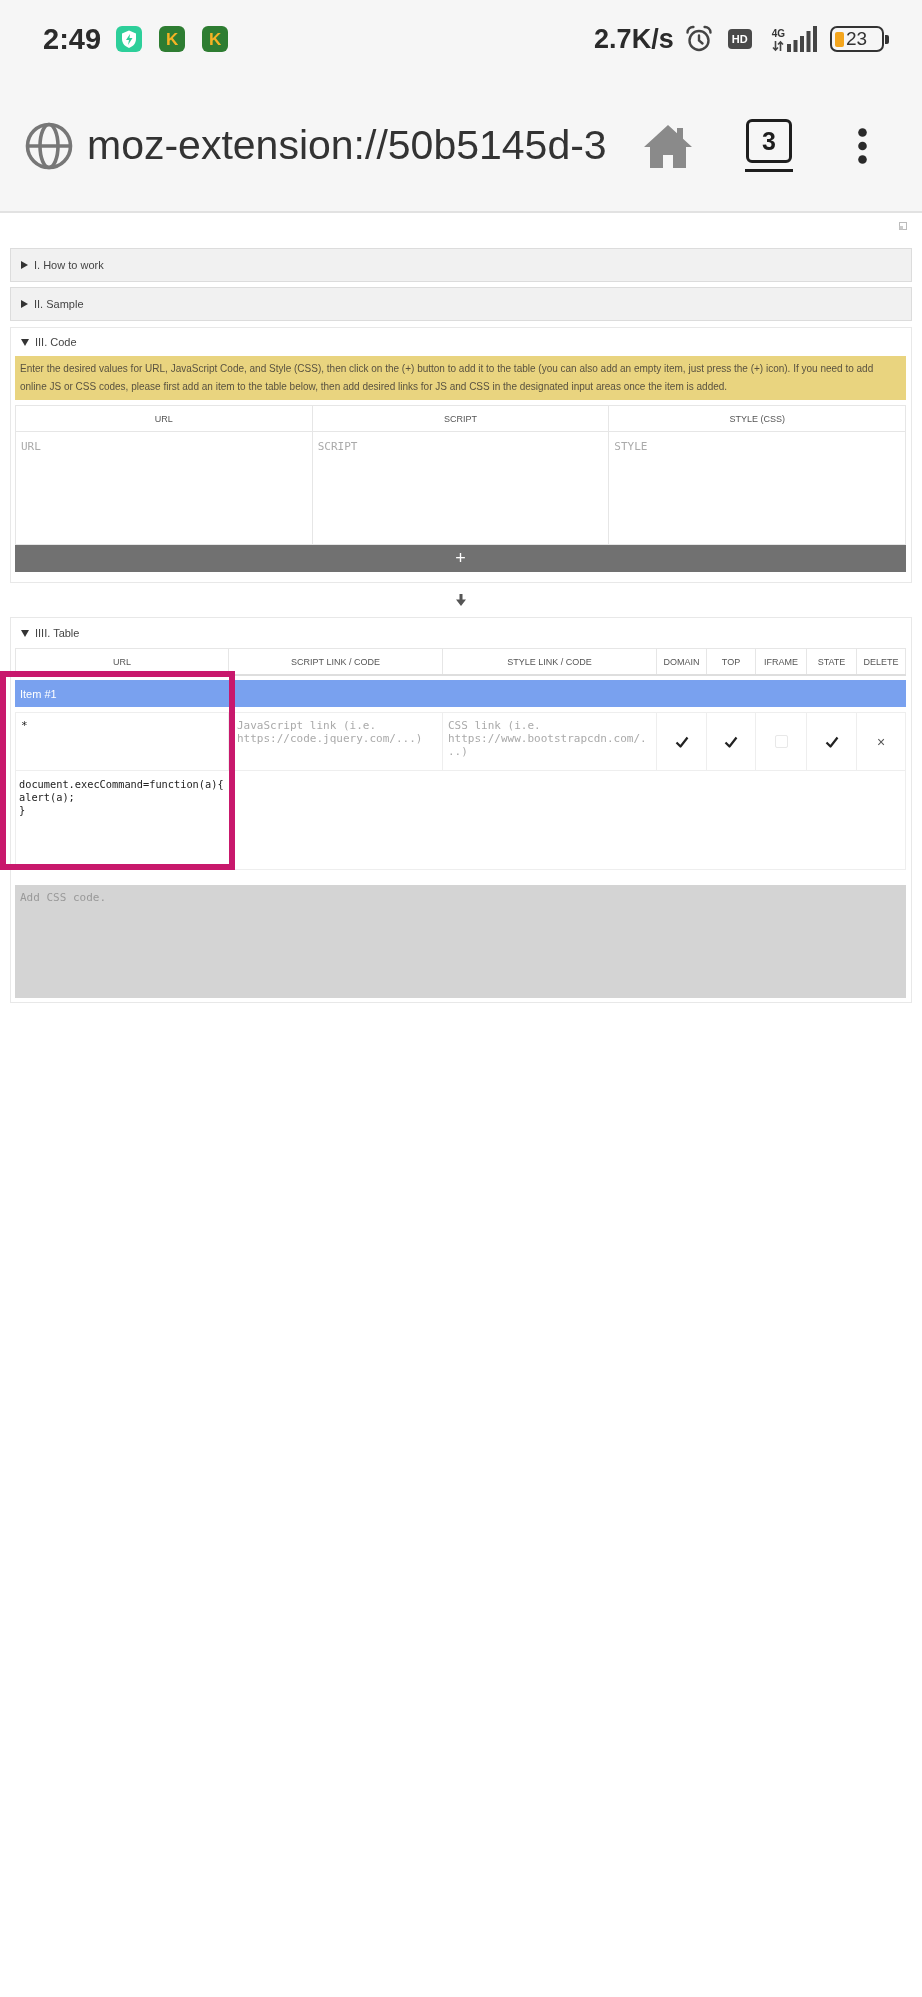 The height and width of the screenshot is (1997, 922). What do you see at coordinates (802, 39) in the screenshot?
I see `signal-bars-icon` at bounding box center [802, 39].